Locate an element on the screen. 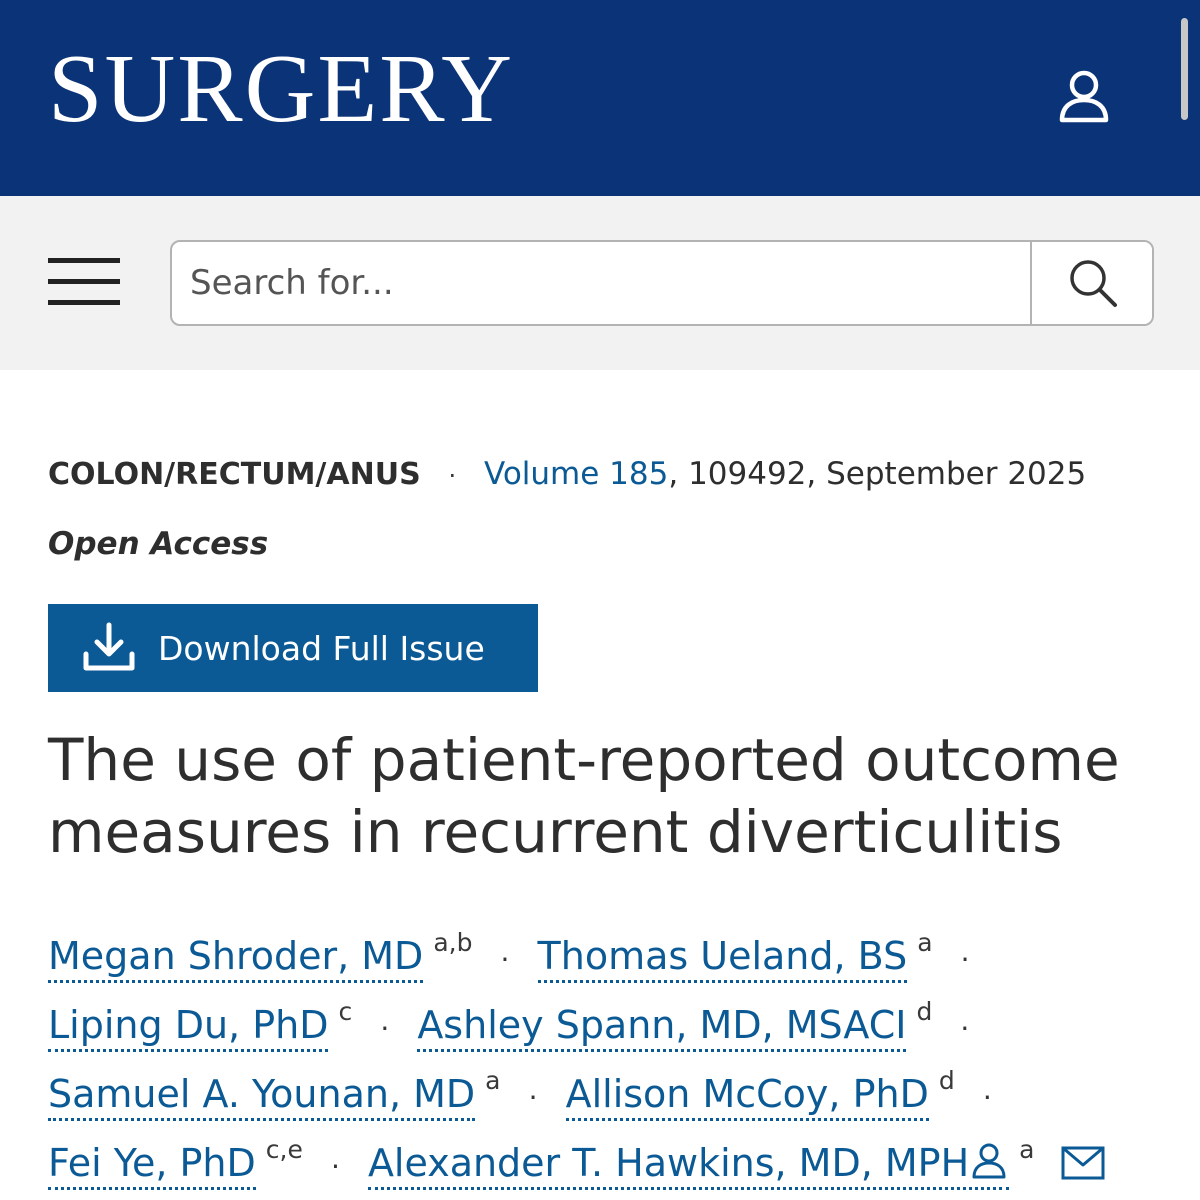 Image resolution: width=1200 pixels, height=1200 pixels. download-full-issue-button: Download Full Issue is located at coordinates (293, 648).